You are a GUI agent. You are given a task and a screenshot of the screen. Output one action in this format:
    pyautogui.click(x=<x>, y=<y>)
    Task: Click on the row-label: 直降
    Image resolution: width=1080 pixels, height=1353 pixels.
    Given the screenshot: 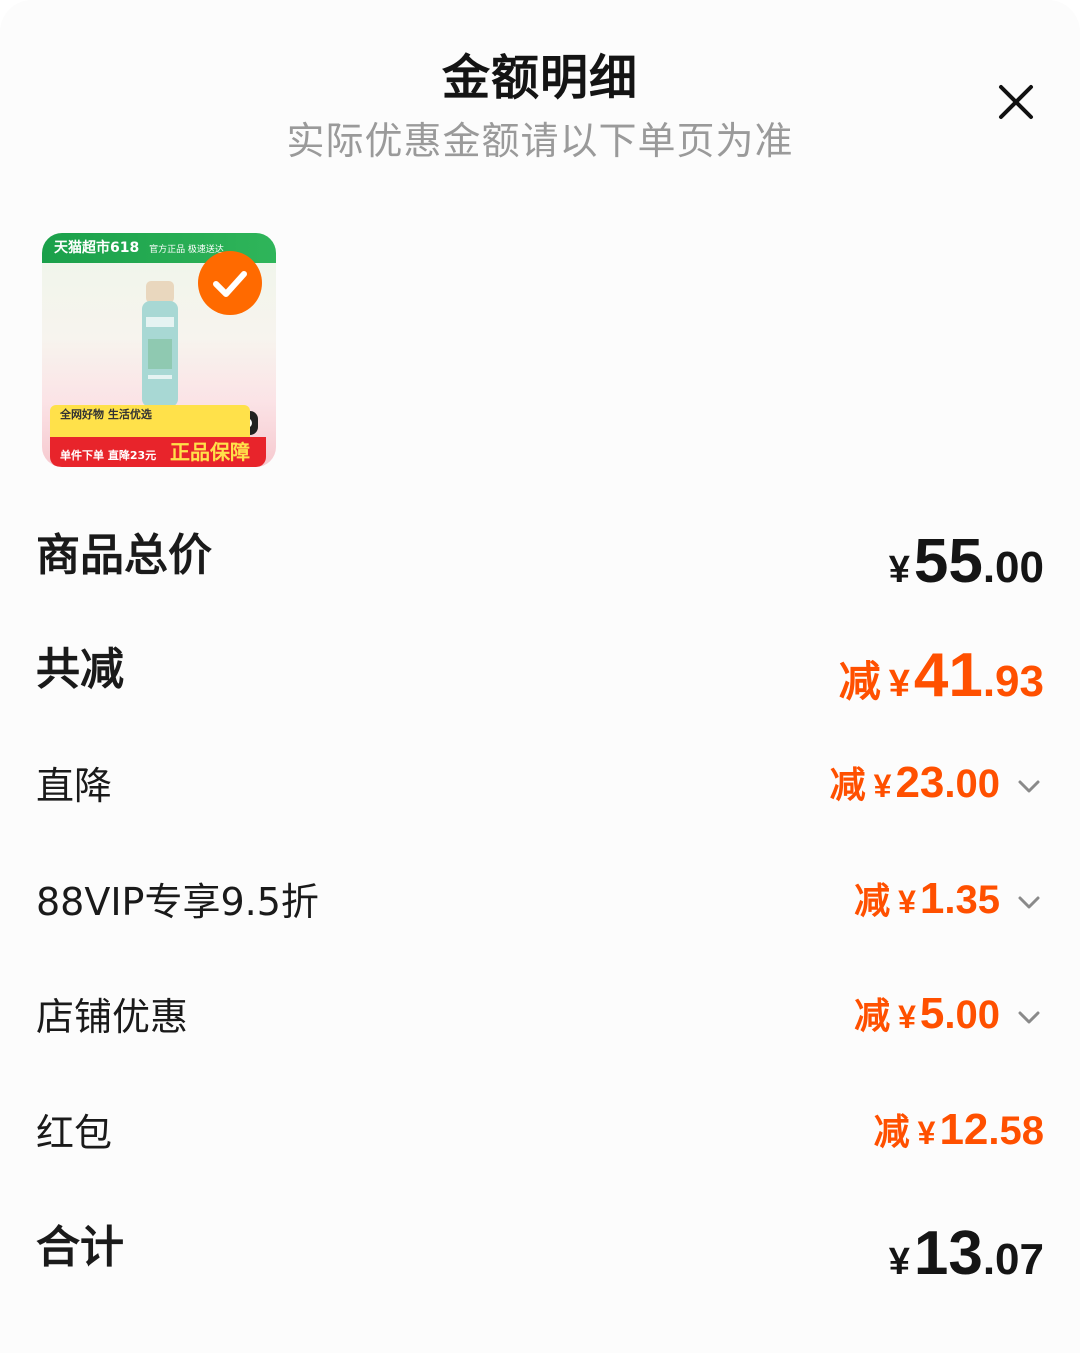 What is the action you would take?
    pyautogui.click(x=74, y=786)
    